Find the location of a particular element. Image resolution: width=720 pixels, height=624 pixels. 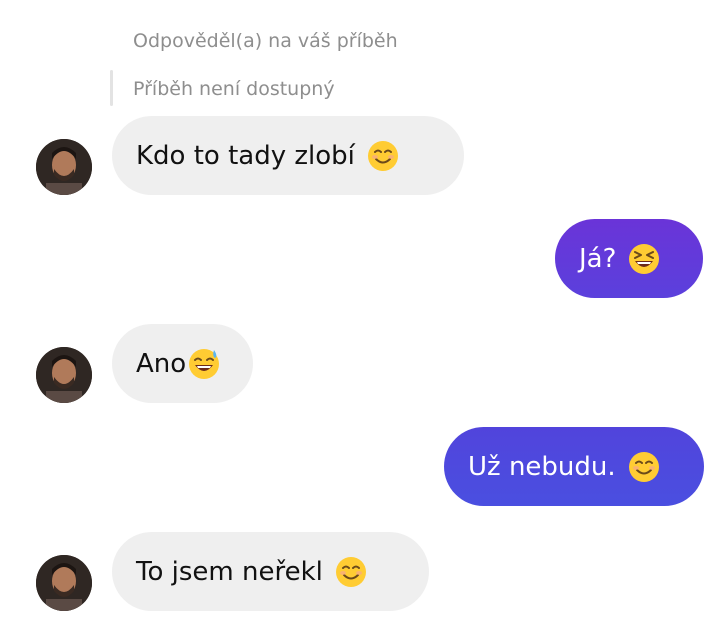

grinning-squinting-face-icon is located at coordinates (644, 259).